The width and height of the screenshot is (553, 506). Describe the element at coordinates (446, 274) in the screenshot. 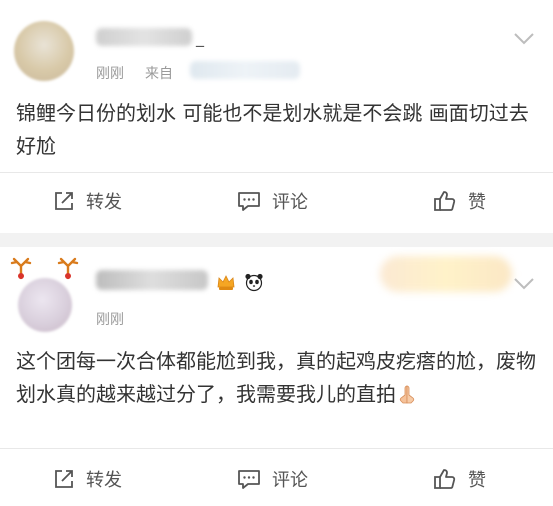

I see `fan-badge-blurred` at that location.